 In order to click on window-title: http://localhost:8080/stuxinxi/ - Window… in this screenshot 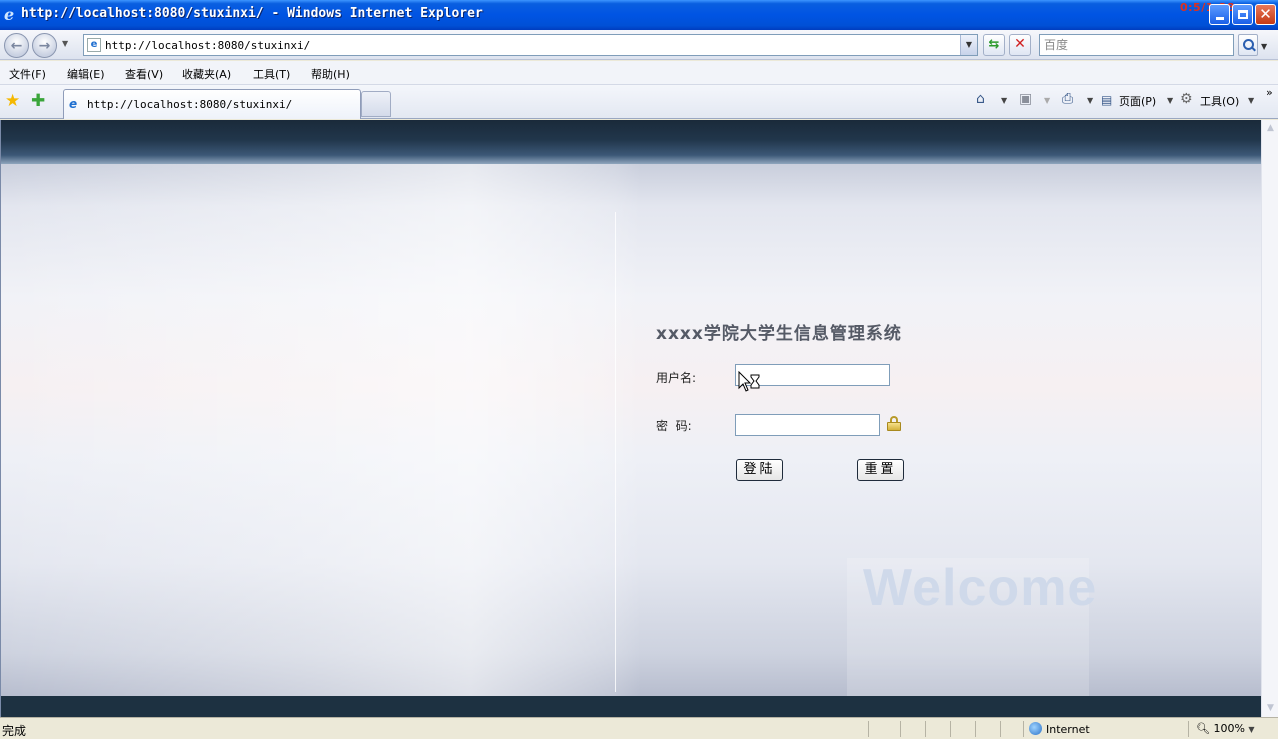, I will do `click(252, 13)`.